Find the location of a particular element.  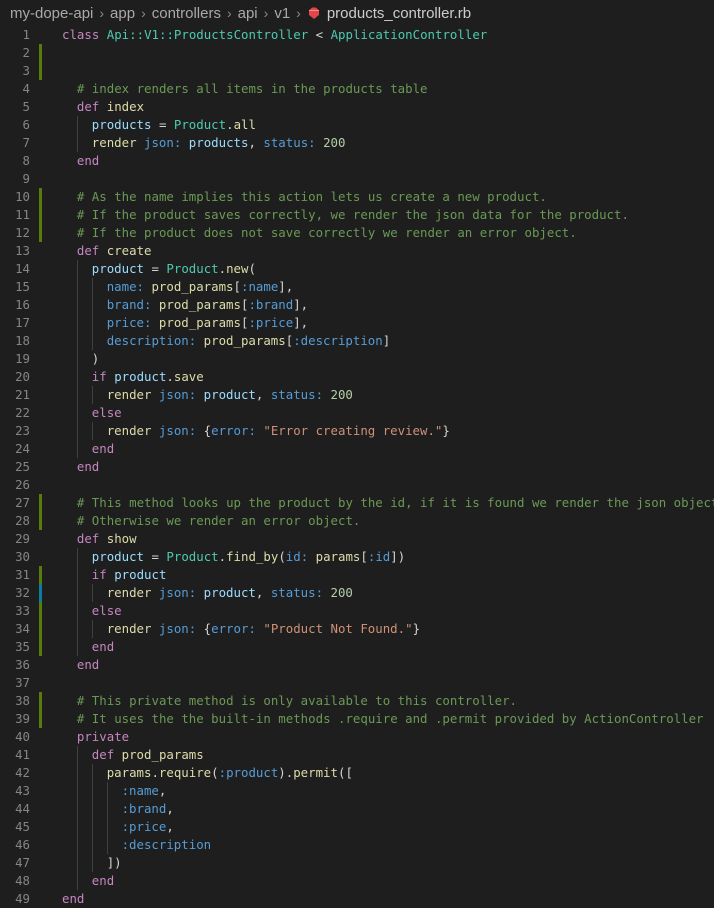

code-line: 28 # Otherwise we render an error object. is located at coordinates (357, 521).